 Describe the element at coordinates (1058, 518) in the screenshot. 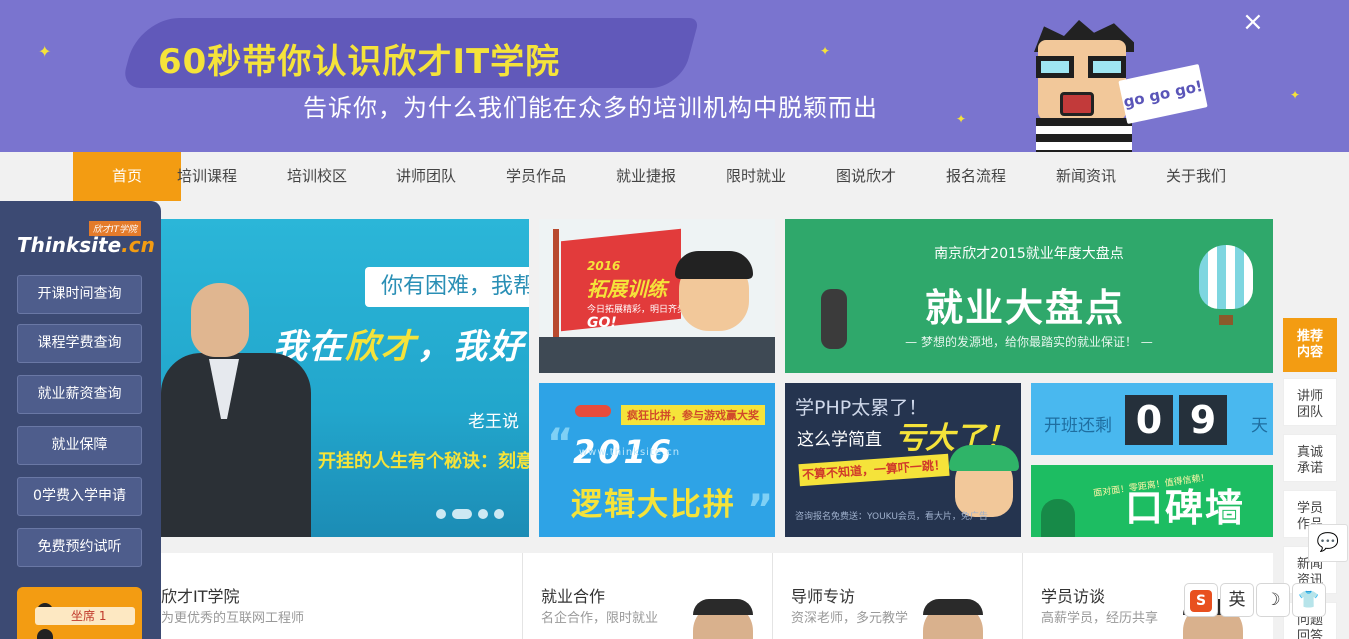

I see `avatar-icon` at that location.